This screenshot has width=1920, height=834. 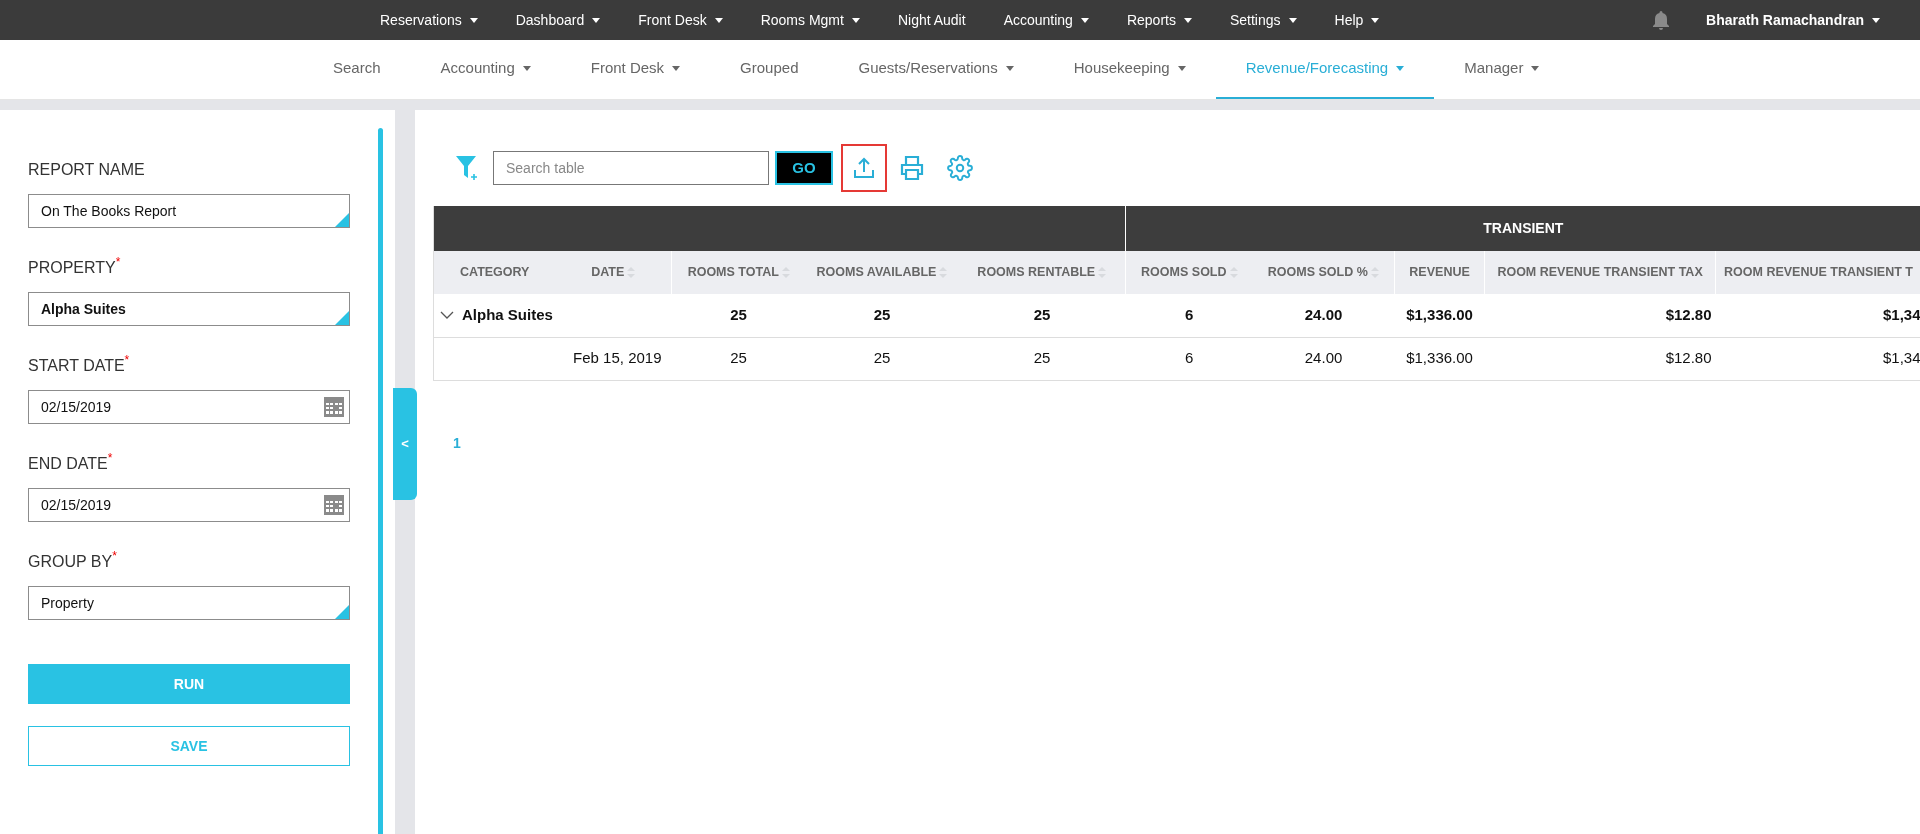 I want to click on nav-tab: Manager, so click(x=1502, y=69).